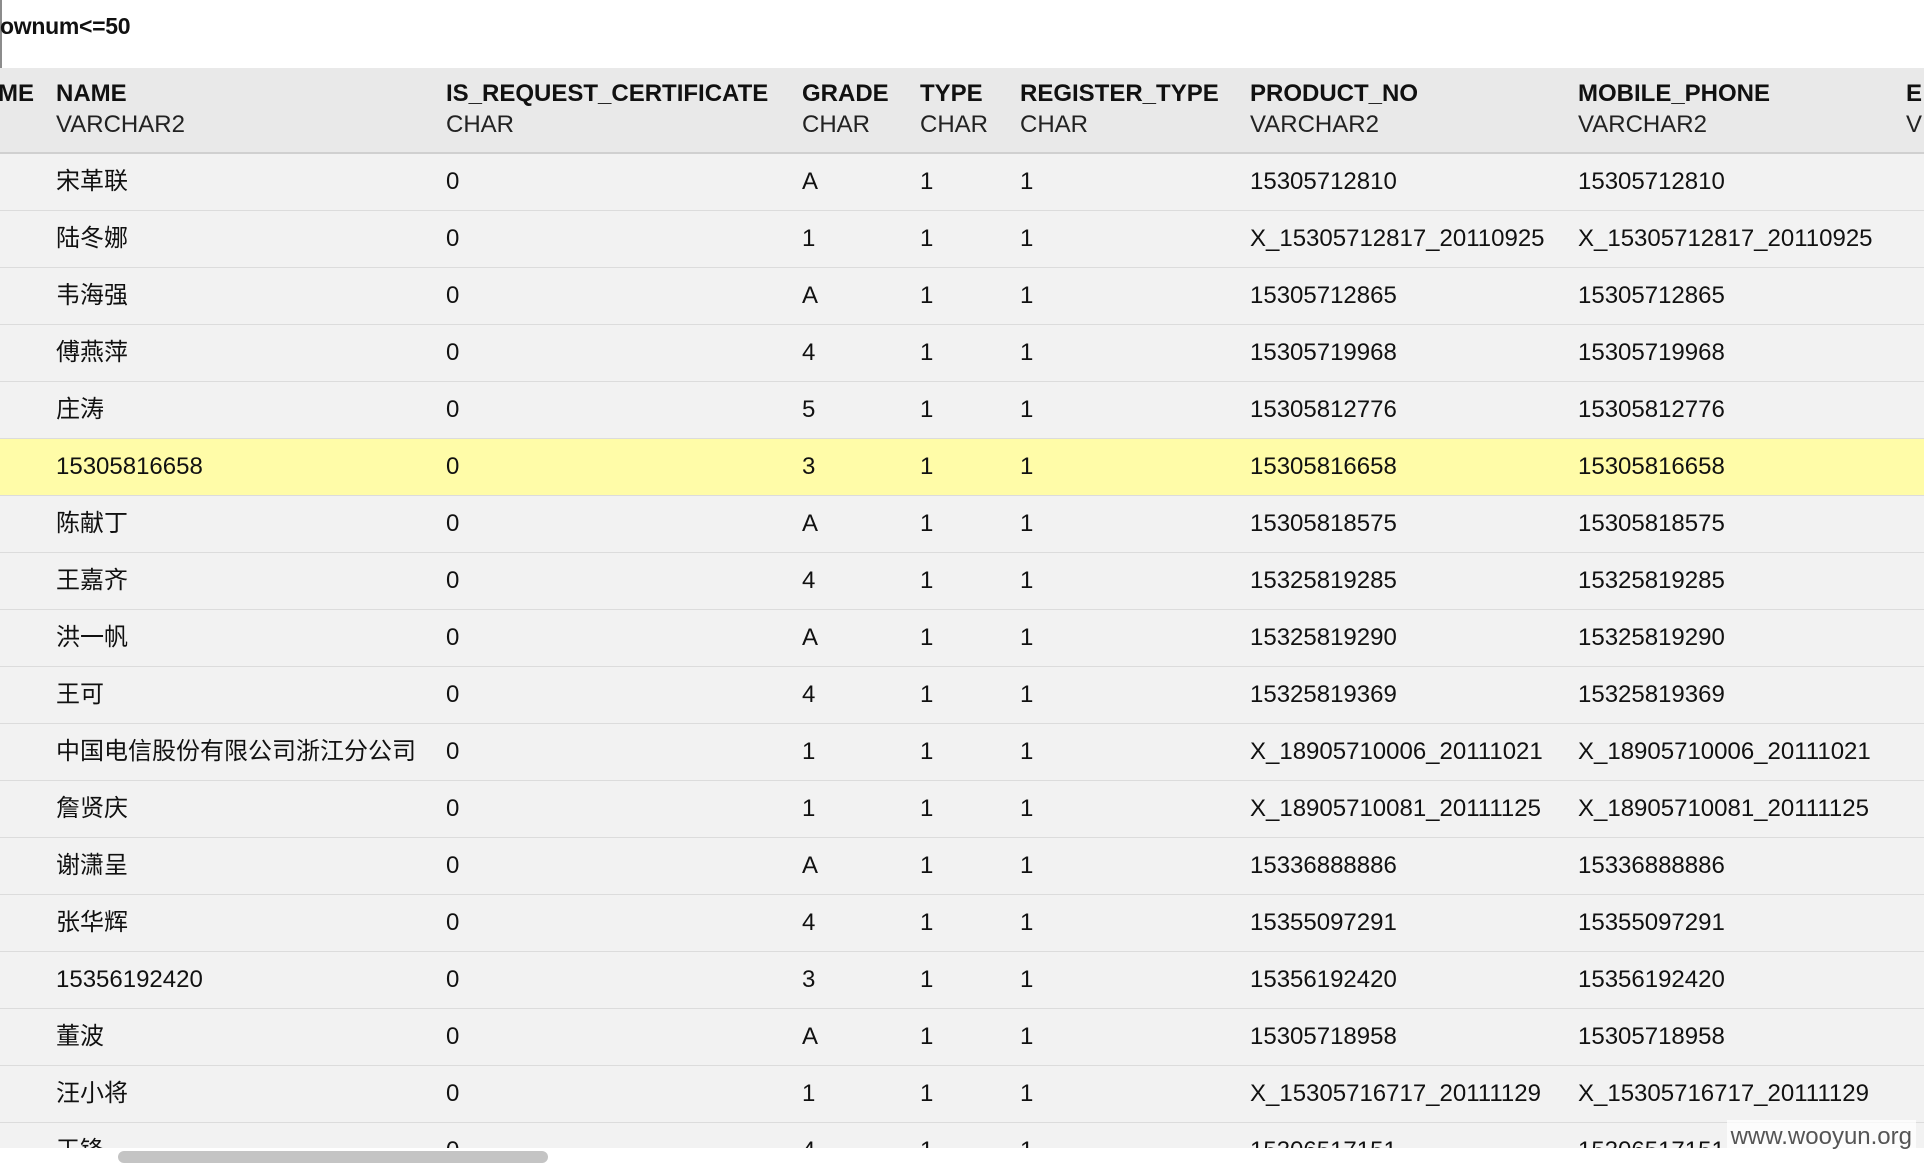  Describe the element at coordinates (845, 109) in the screenshot. I see `column-header-grade: GRADE CHAR` at that location.